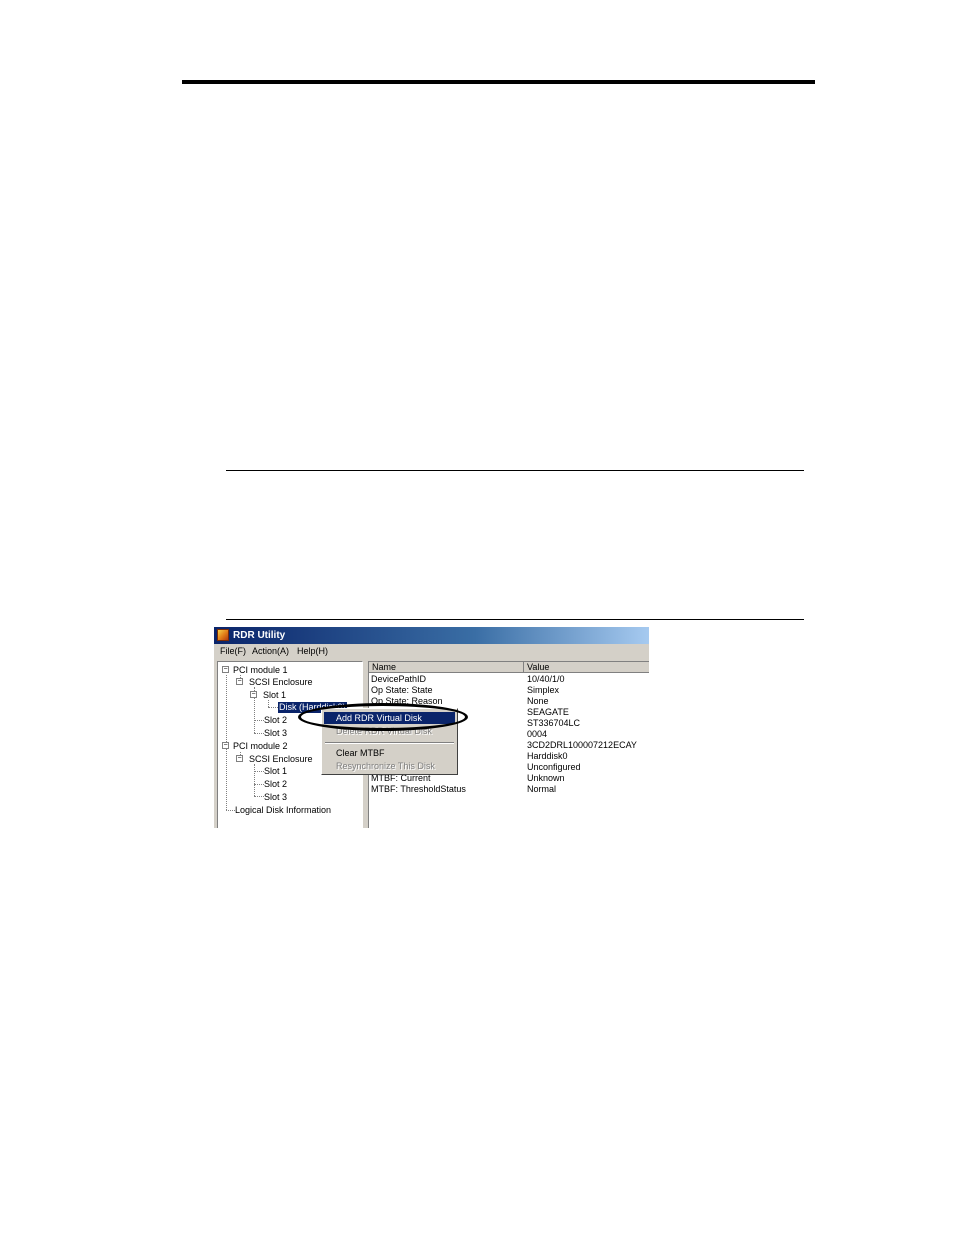 The width and height of the screenshot is (954, 1235). I want to click on row-value: Unconfigured, so click(554, 767).